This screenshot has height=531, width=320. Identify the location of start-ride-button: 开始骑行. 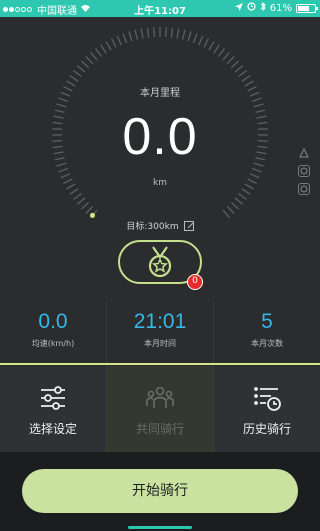
(160, 491).